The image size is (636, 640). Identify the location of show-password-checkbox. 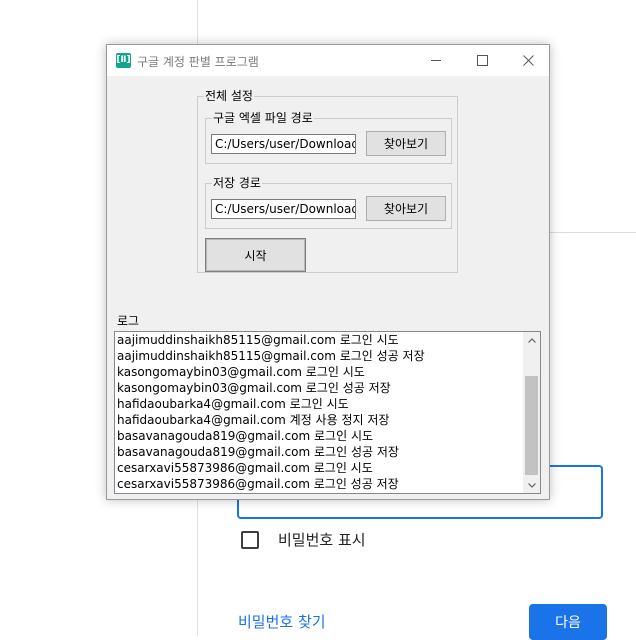
(250, 540).